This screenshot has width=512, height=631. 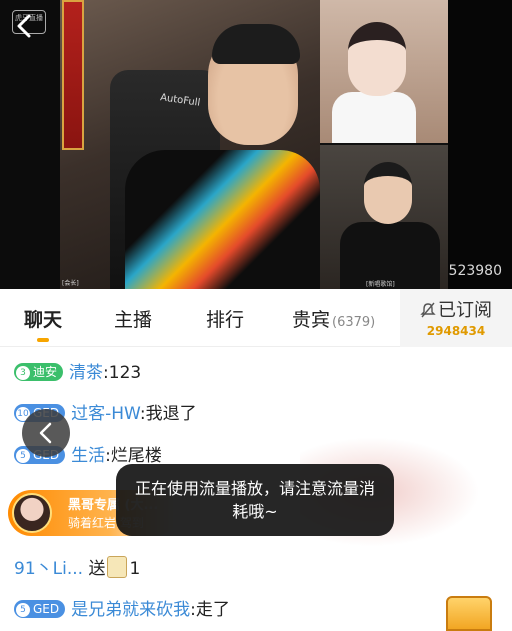 What do you see at coordinates (212, 610) in the screenshot?
I see `chat-text: 走了` at bounding box center [212, 610].